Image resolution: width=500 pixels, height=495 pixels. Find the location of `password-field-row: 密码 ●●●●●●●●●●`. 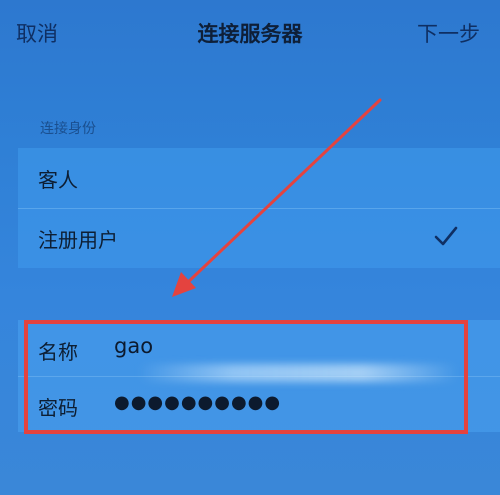

password-field-row: 密码 ●●●●●●●●●● is located at coordinates (259, 404).